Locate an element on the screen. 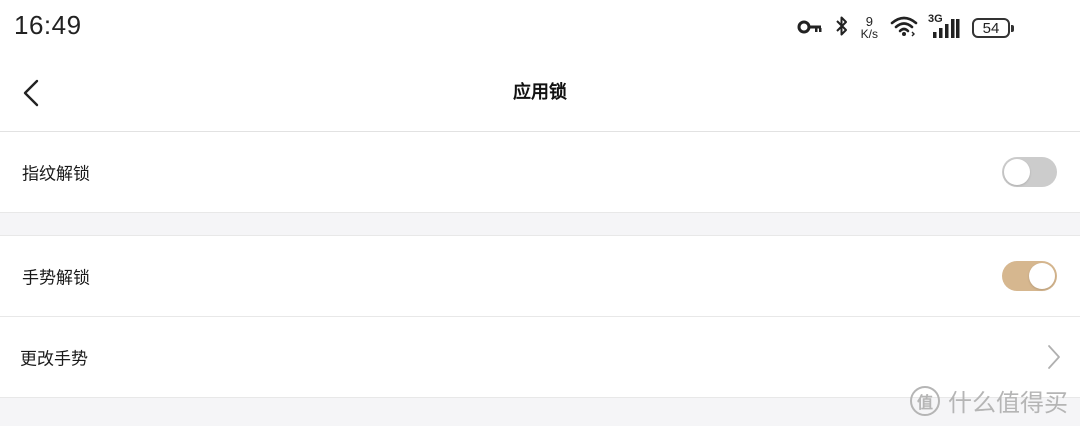 This screenshot has width=1080, height=426. section-divider is located at coordinates (540, 212).